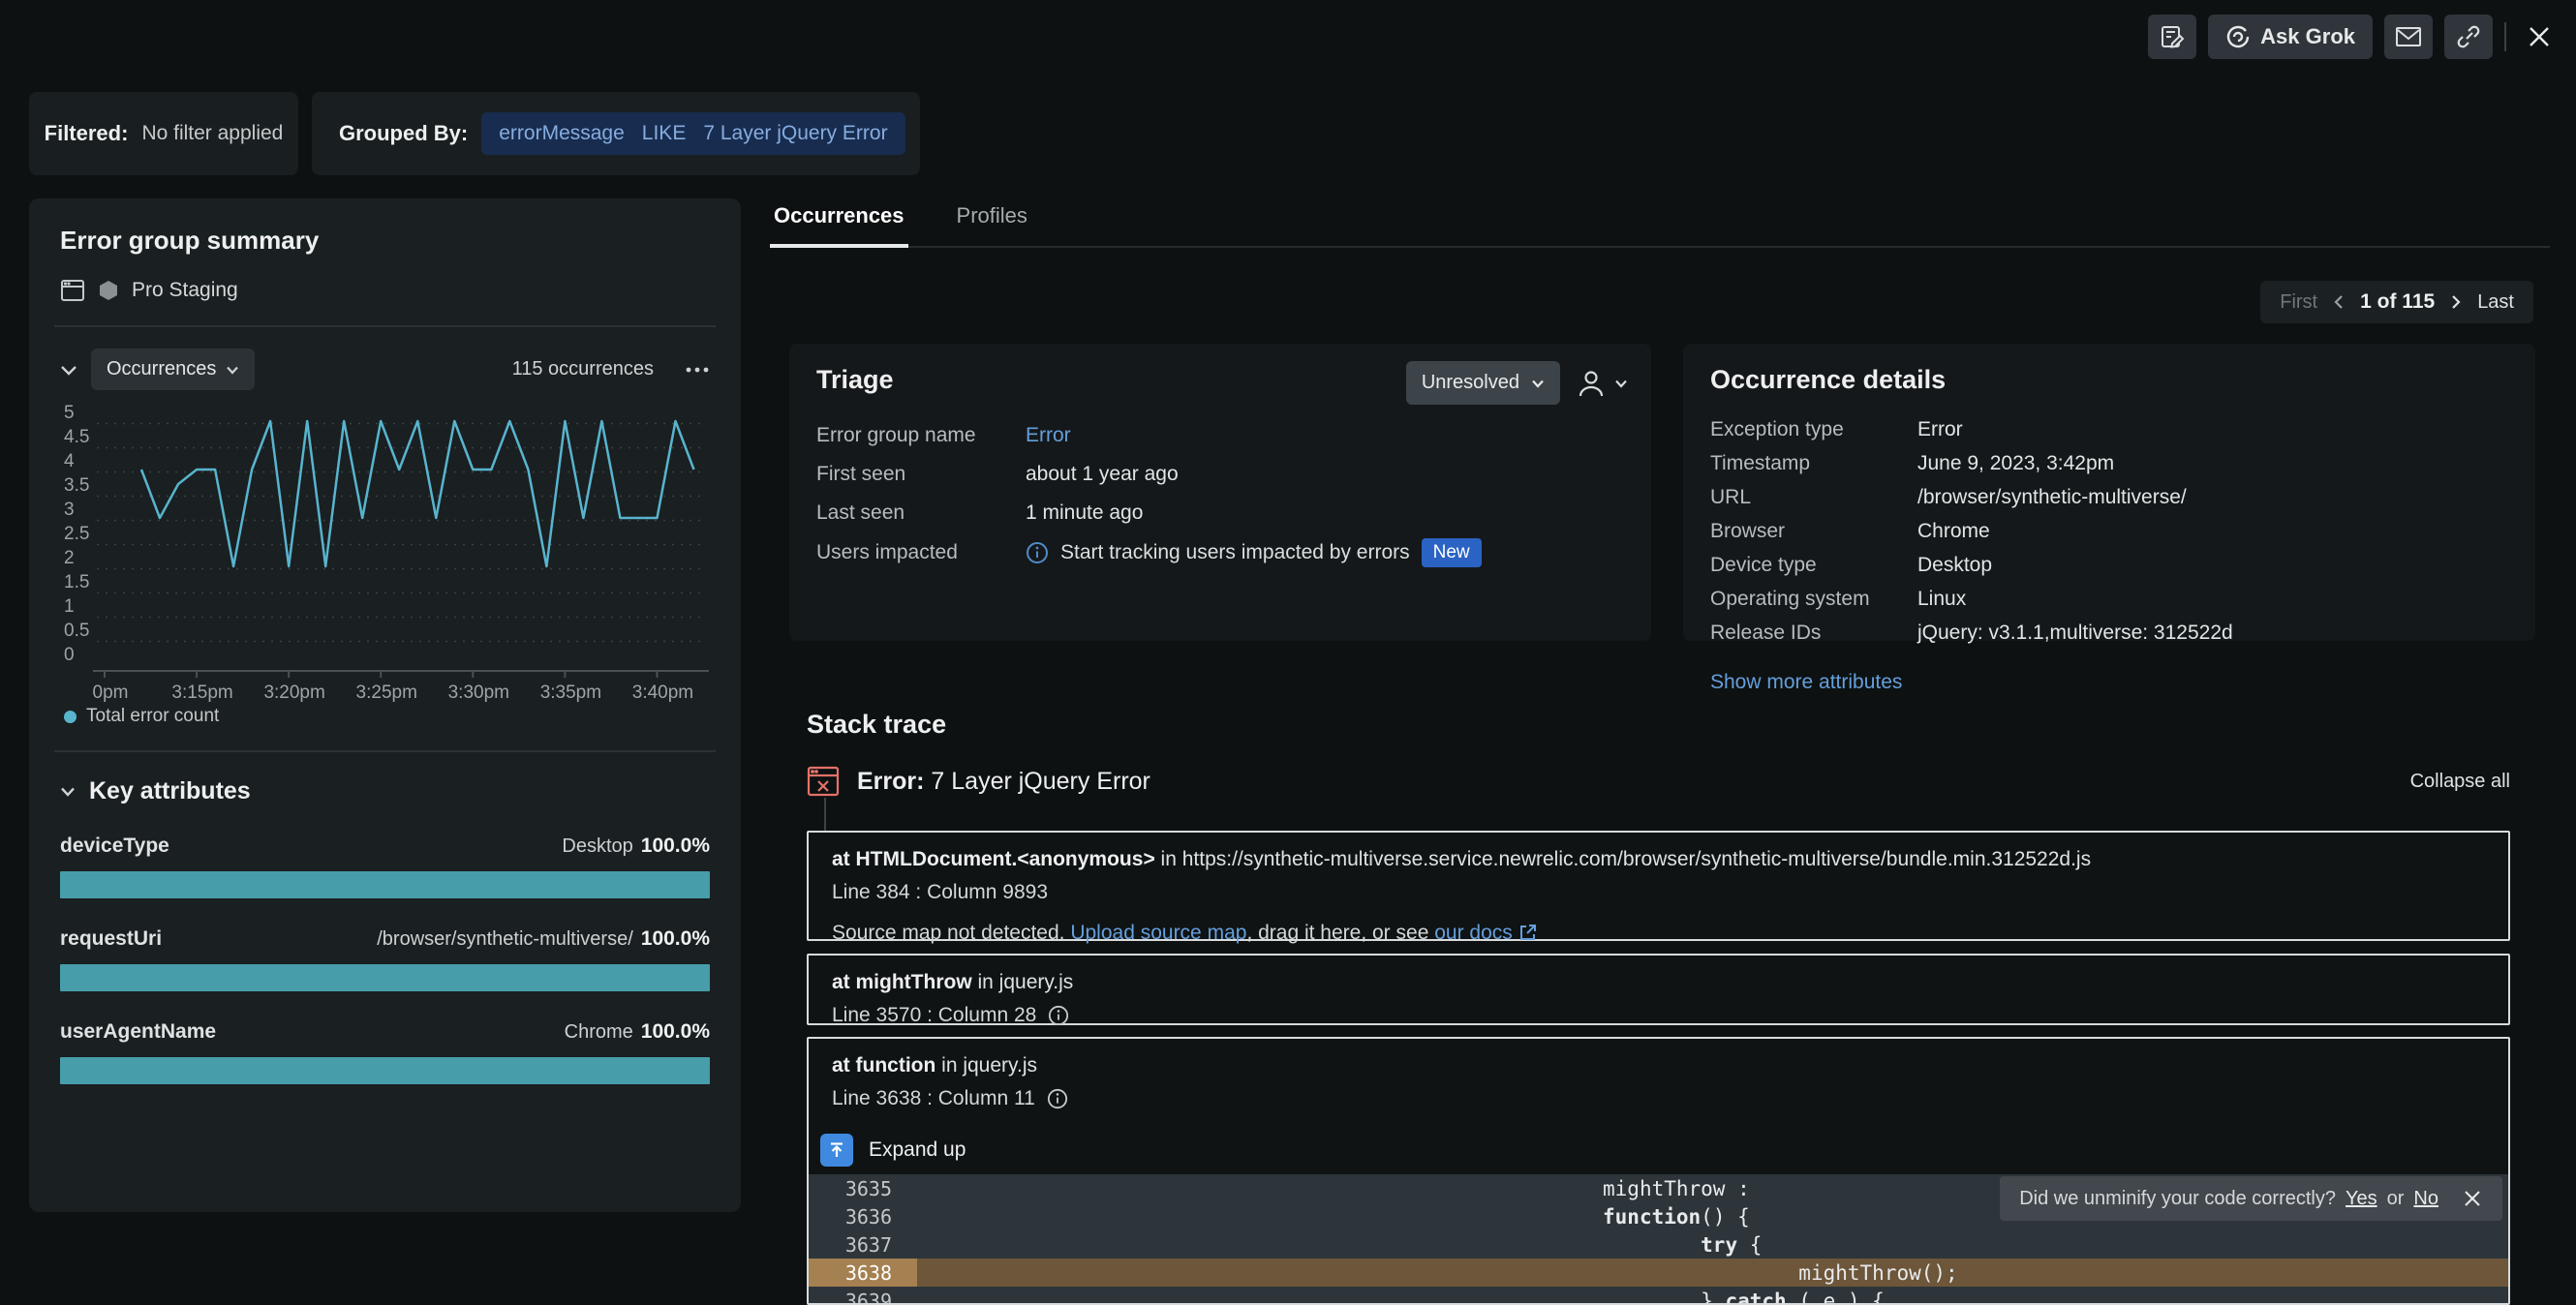 The height and width of the screenshot is (1305, 2576). What do you see at coordinates (385, 791) in the screenshot?
I see `key-attributes-header: Key attributes` at bounding box center [385, 791].